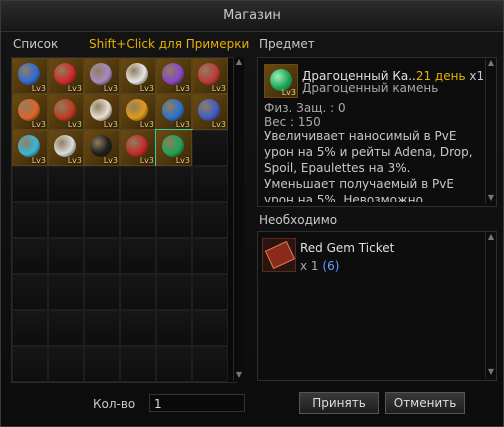 This screenshot has height=427, width=504. What do you see at coordinates (477, 76) in the screenshot?
I see `item-count: x1` at bounding box center [477, 76].